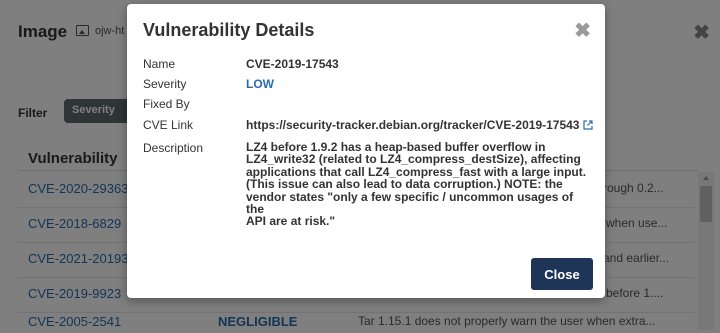  I want to click on close-icon: ✖, so click(582, 30).